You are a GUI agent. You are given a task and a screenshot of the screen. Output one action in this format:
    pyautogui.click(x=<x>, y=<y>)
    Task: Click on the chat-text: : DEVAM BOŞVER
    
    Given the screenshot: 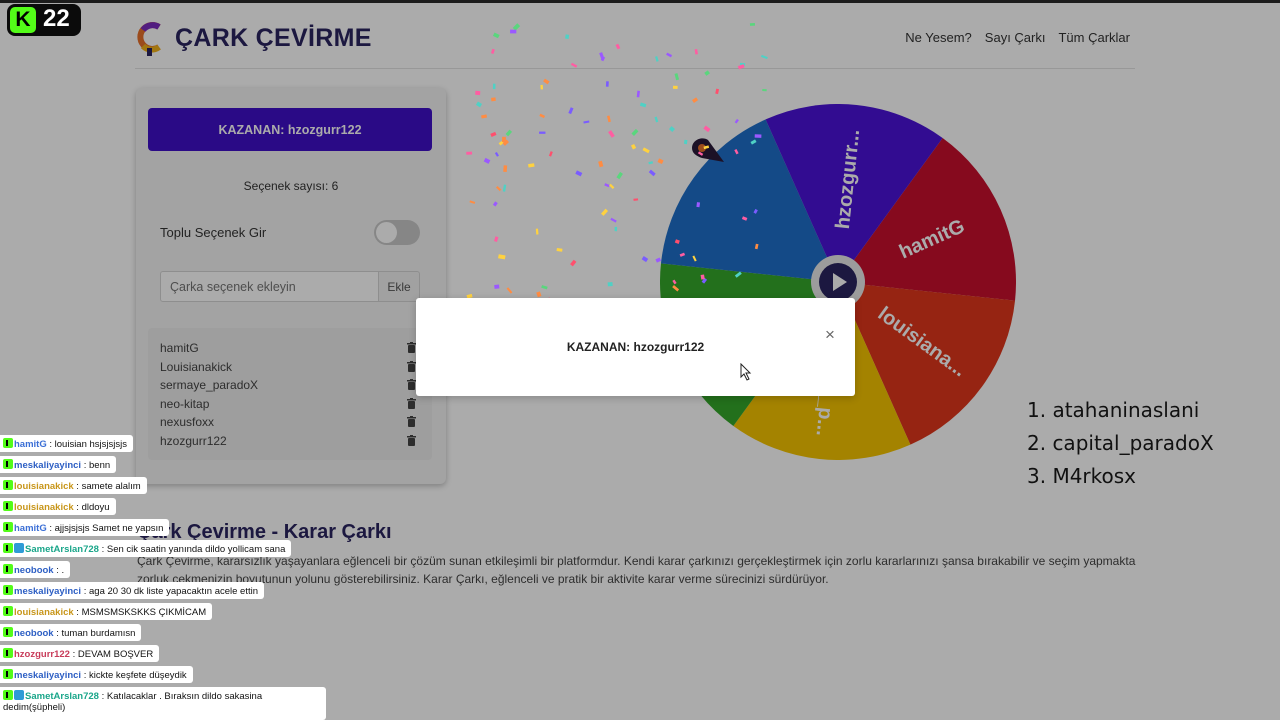 What is the action you would take?
    pyautogui.click(x=111, y=654)
    